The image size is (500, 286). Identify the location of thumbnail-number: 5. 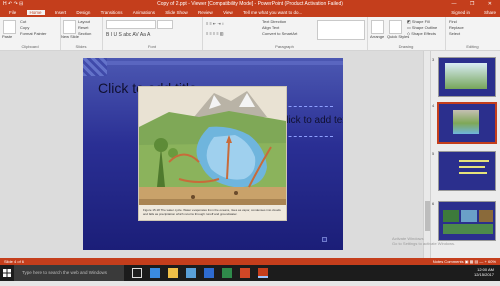
(433, 153).